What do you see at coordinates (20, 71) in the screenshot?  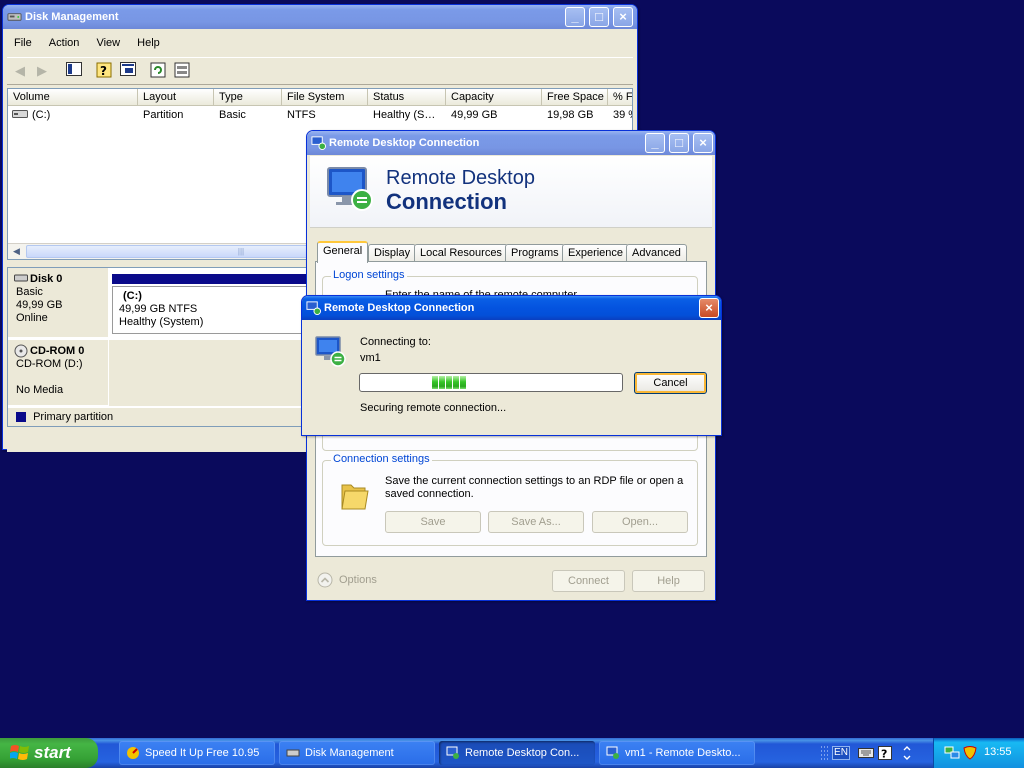 I see `back-arrow-icon: ◀` at bounding box center [20, 71].